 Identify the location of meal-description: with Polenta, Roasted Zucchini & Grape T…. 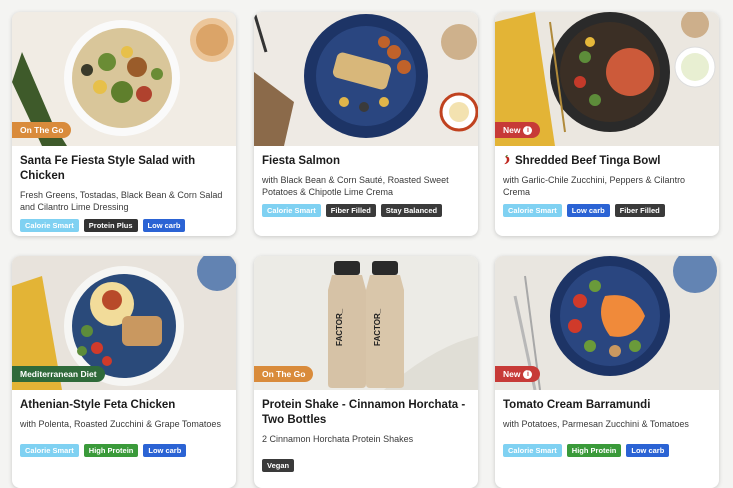
(120, 424).